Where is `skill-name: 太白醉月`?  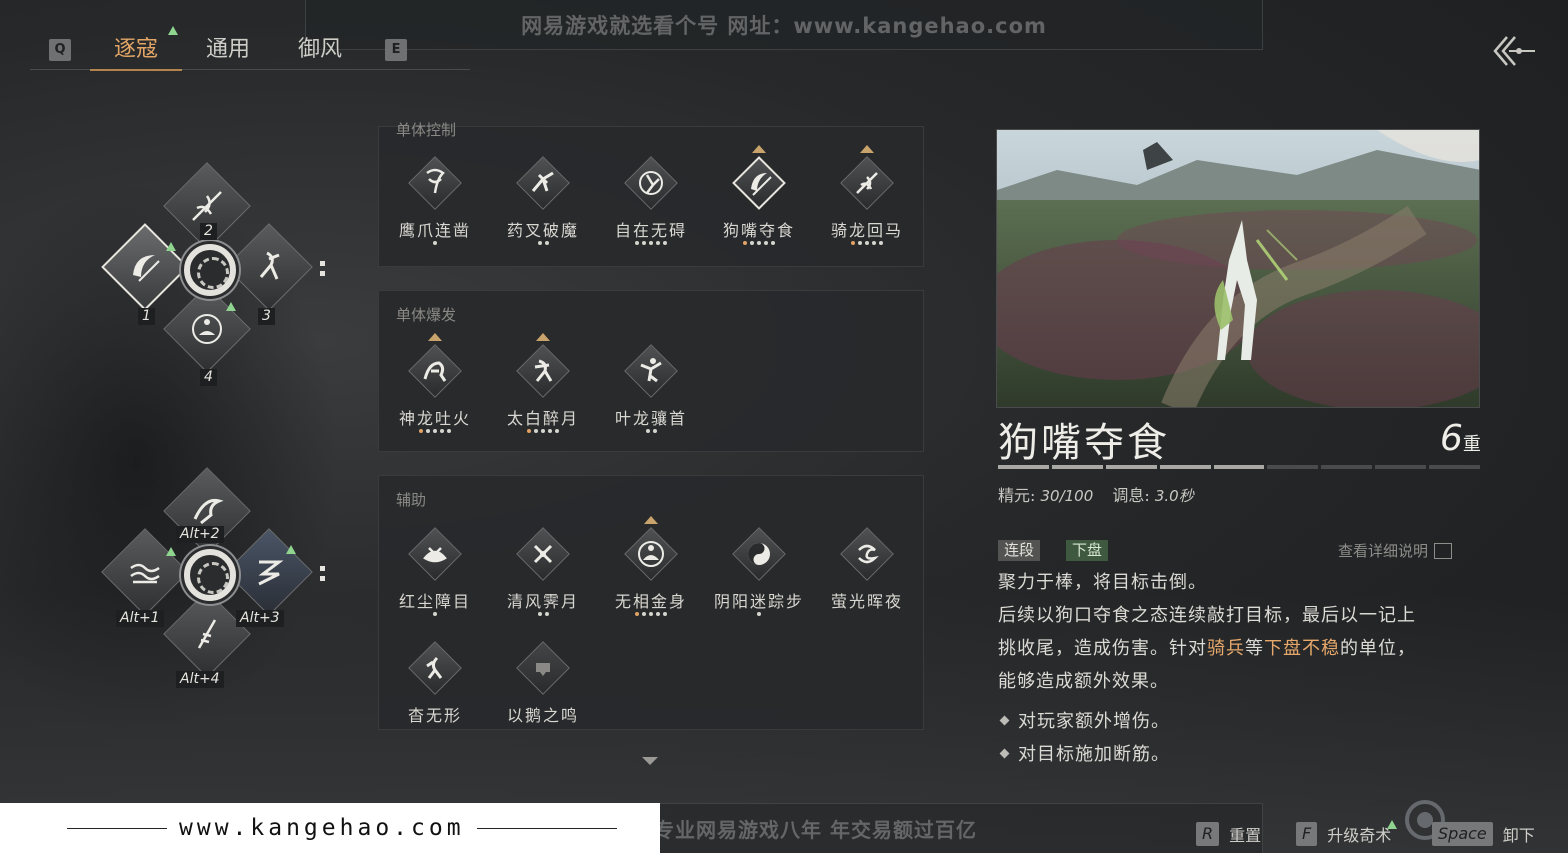 skill-name: 太白醉月 is located at coordinates (542, 418).